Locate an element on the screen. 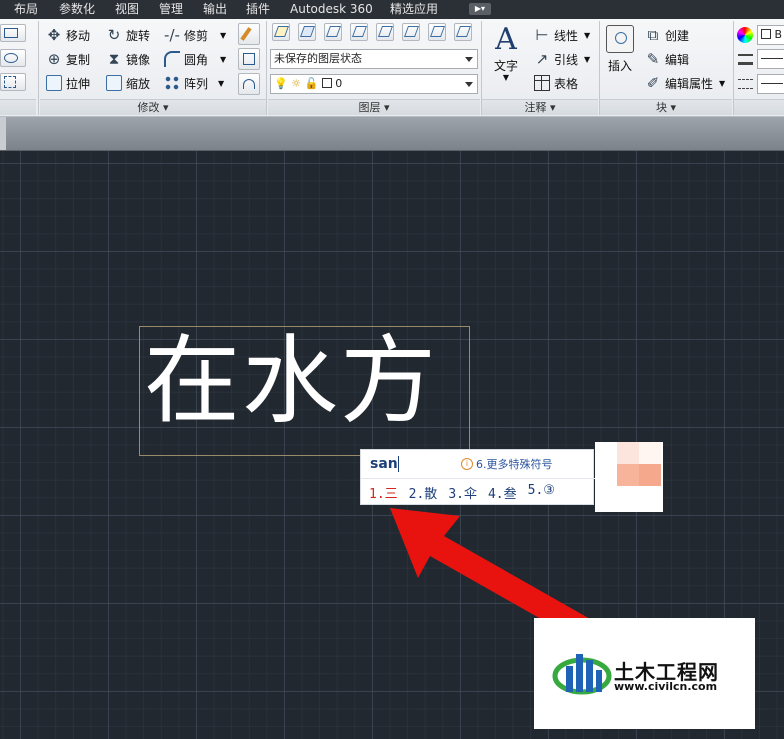 The width and height of the screenshot is (784, 739). linear-dimension-tool: ⊢ 线性 ▼ is located at coordinates (562, 35).